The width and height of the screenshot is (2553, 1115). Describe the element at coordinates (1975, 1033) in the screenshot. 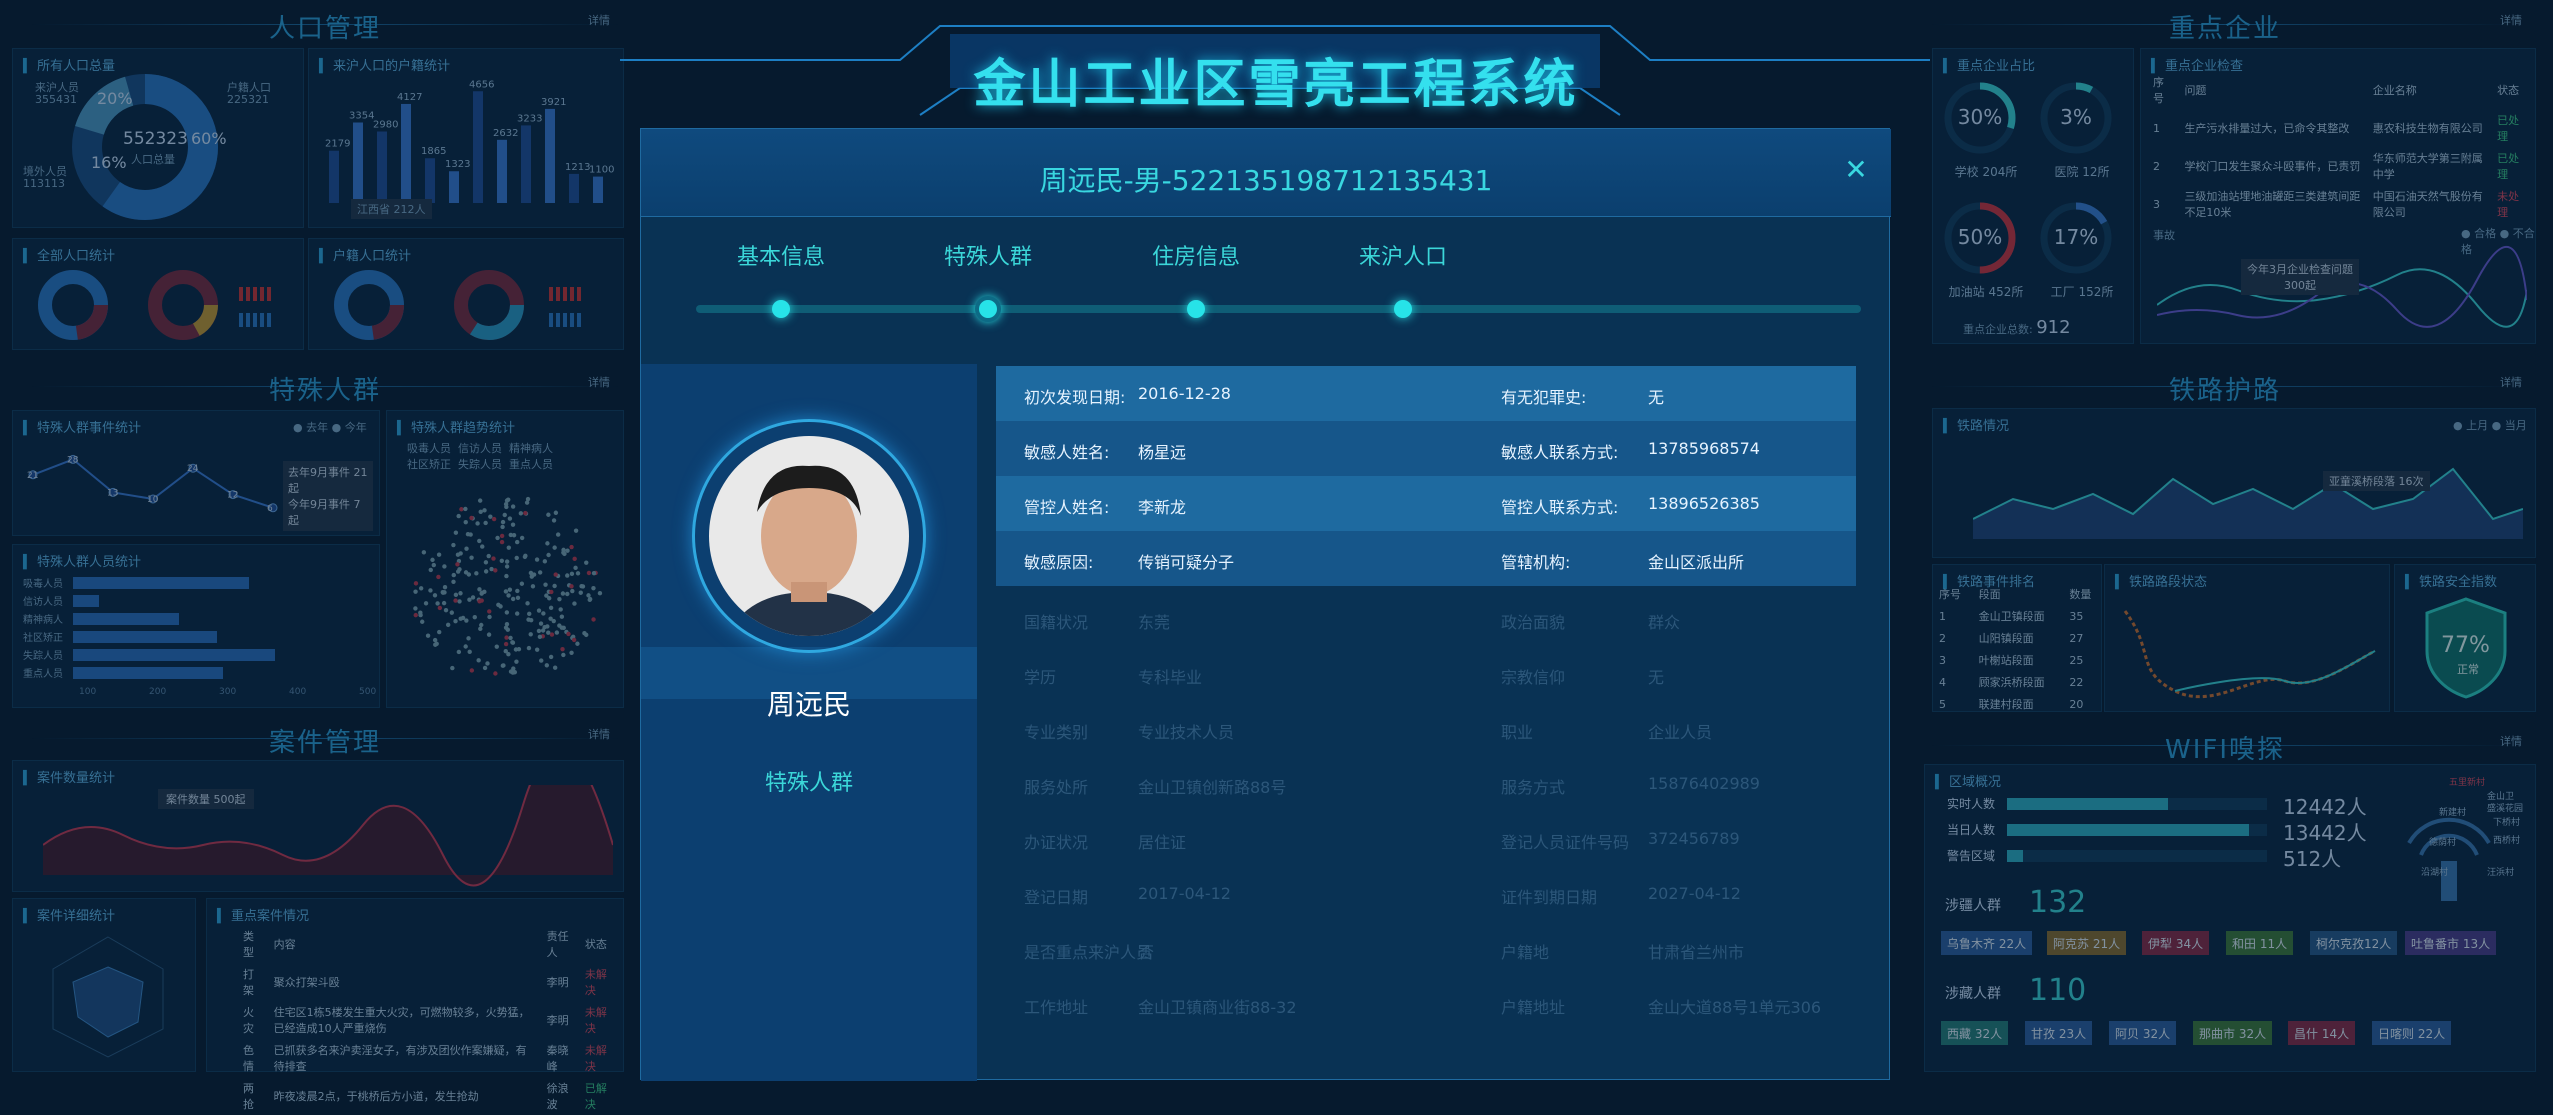

I see `region-tag: 西藏 32人` at that location.